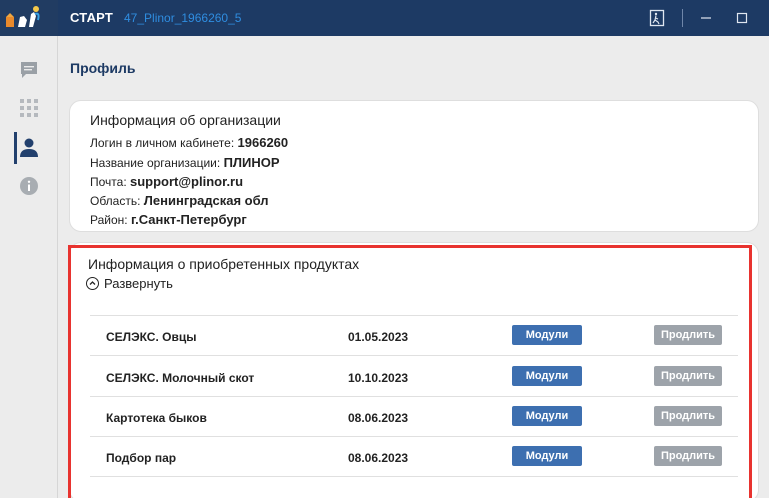 Image resolution: width=769 pixels, height=498 pixels. Describe the element at coordinates (29, 267) in the screenshot. I see `sidebar` at that location.